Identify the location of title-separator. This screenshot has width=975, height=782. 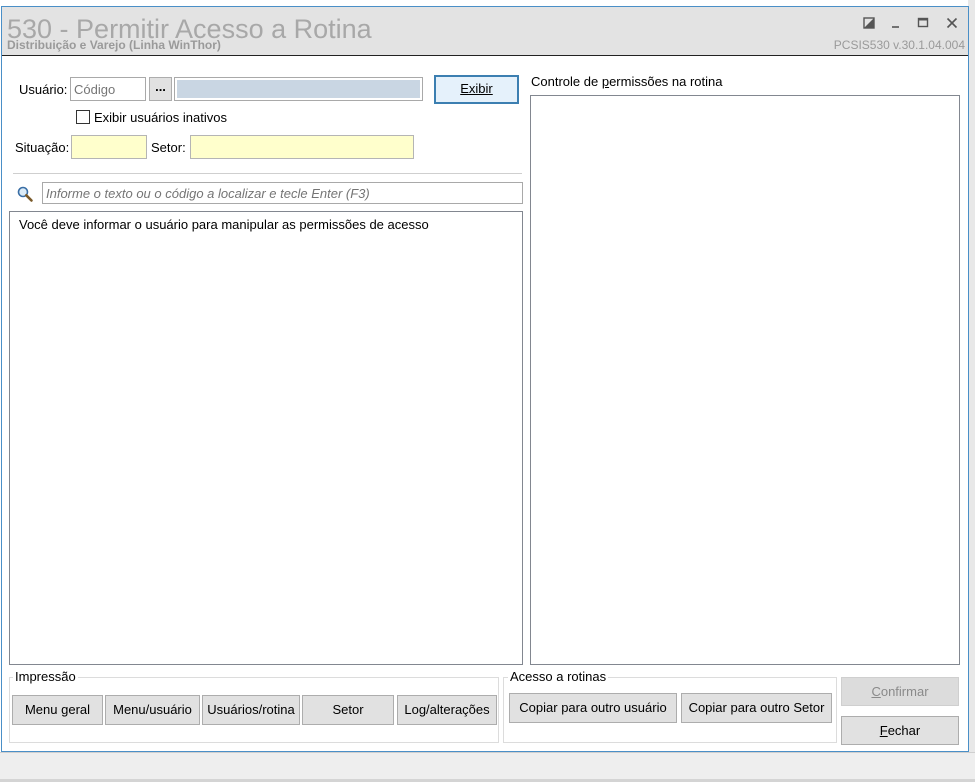
(485, 55).